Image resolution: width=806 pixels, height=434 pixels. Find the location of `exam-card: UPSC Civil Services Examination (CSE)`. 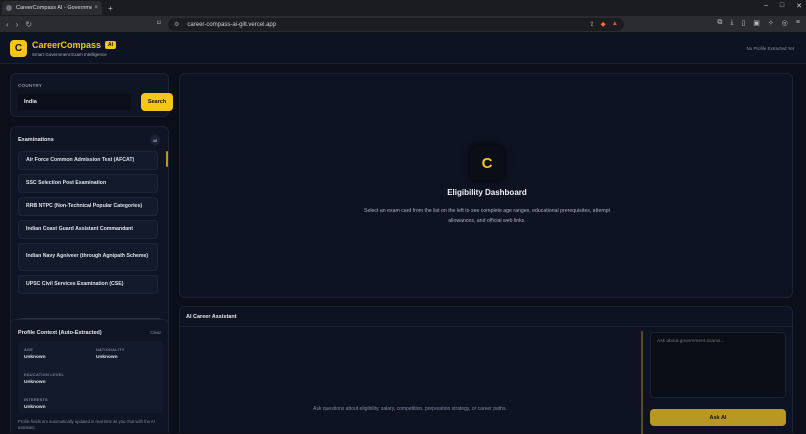

exam-card: UPSC Civil Services Examination (CSE) is located at coordinates (88, 284).